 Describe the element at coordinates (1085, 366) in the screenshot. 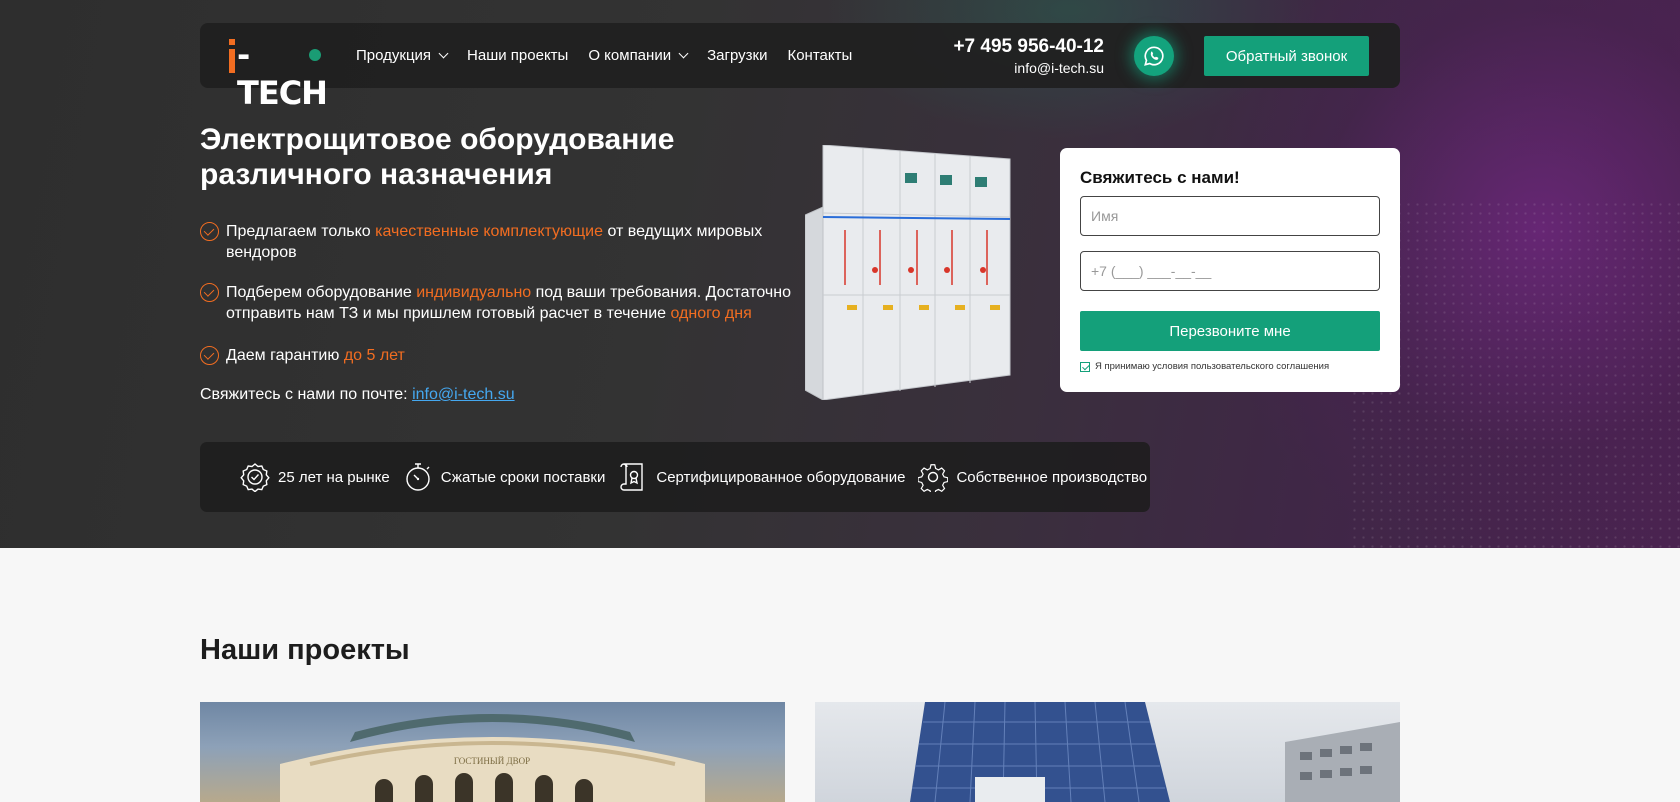

I see `agreement-checkbox` at that location.